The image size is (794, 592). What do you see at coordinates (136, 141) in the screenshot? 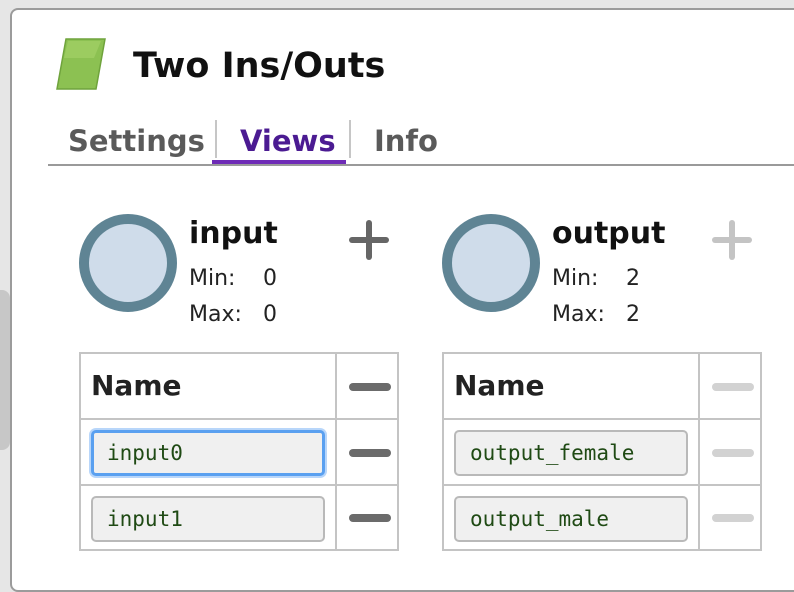
I see `tab-settings: Settings` at bounding box center [136, 141].